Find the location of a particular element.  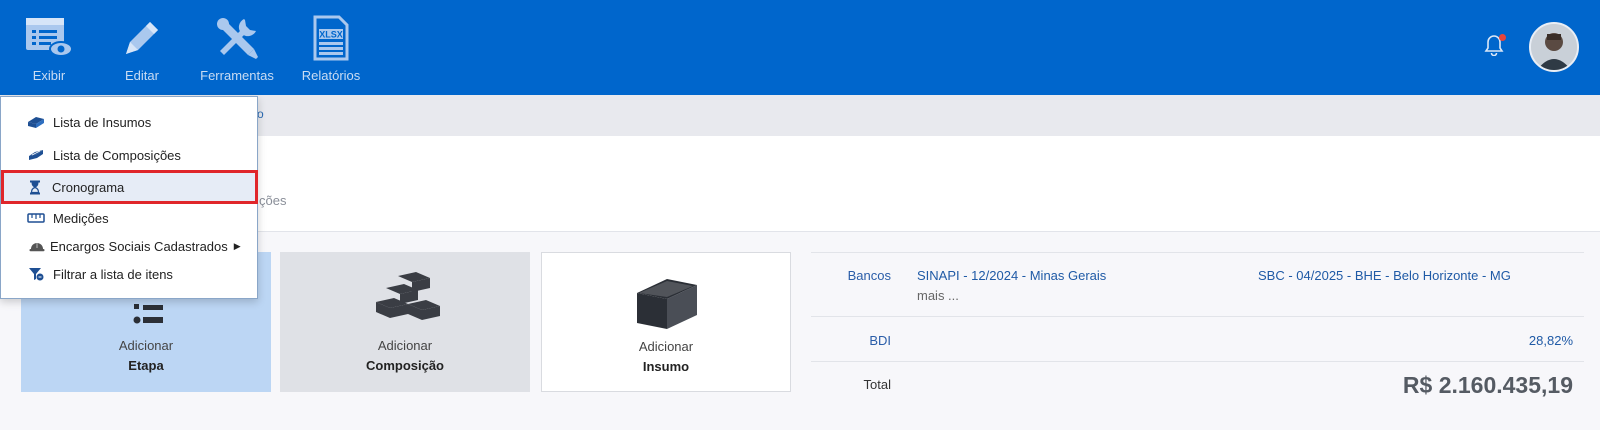

hourglass-icon is located at coordinates (35, 187).